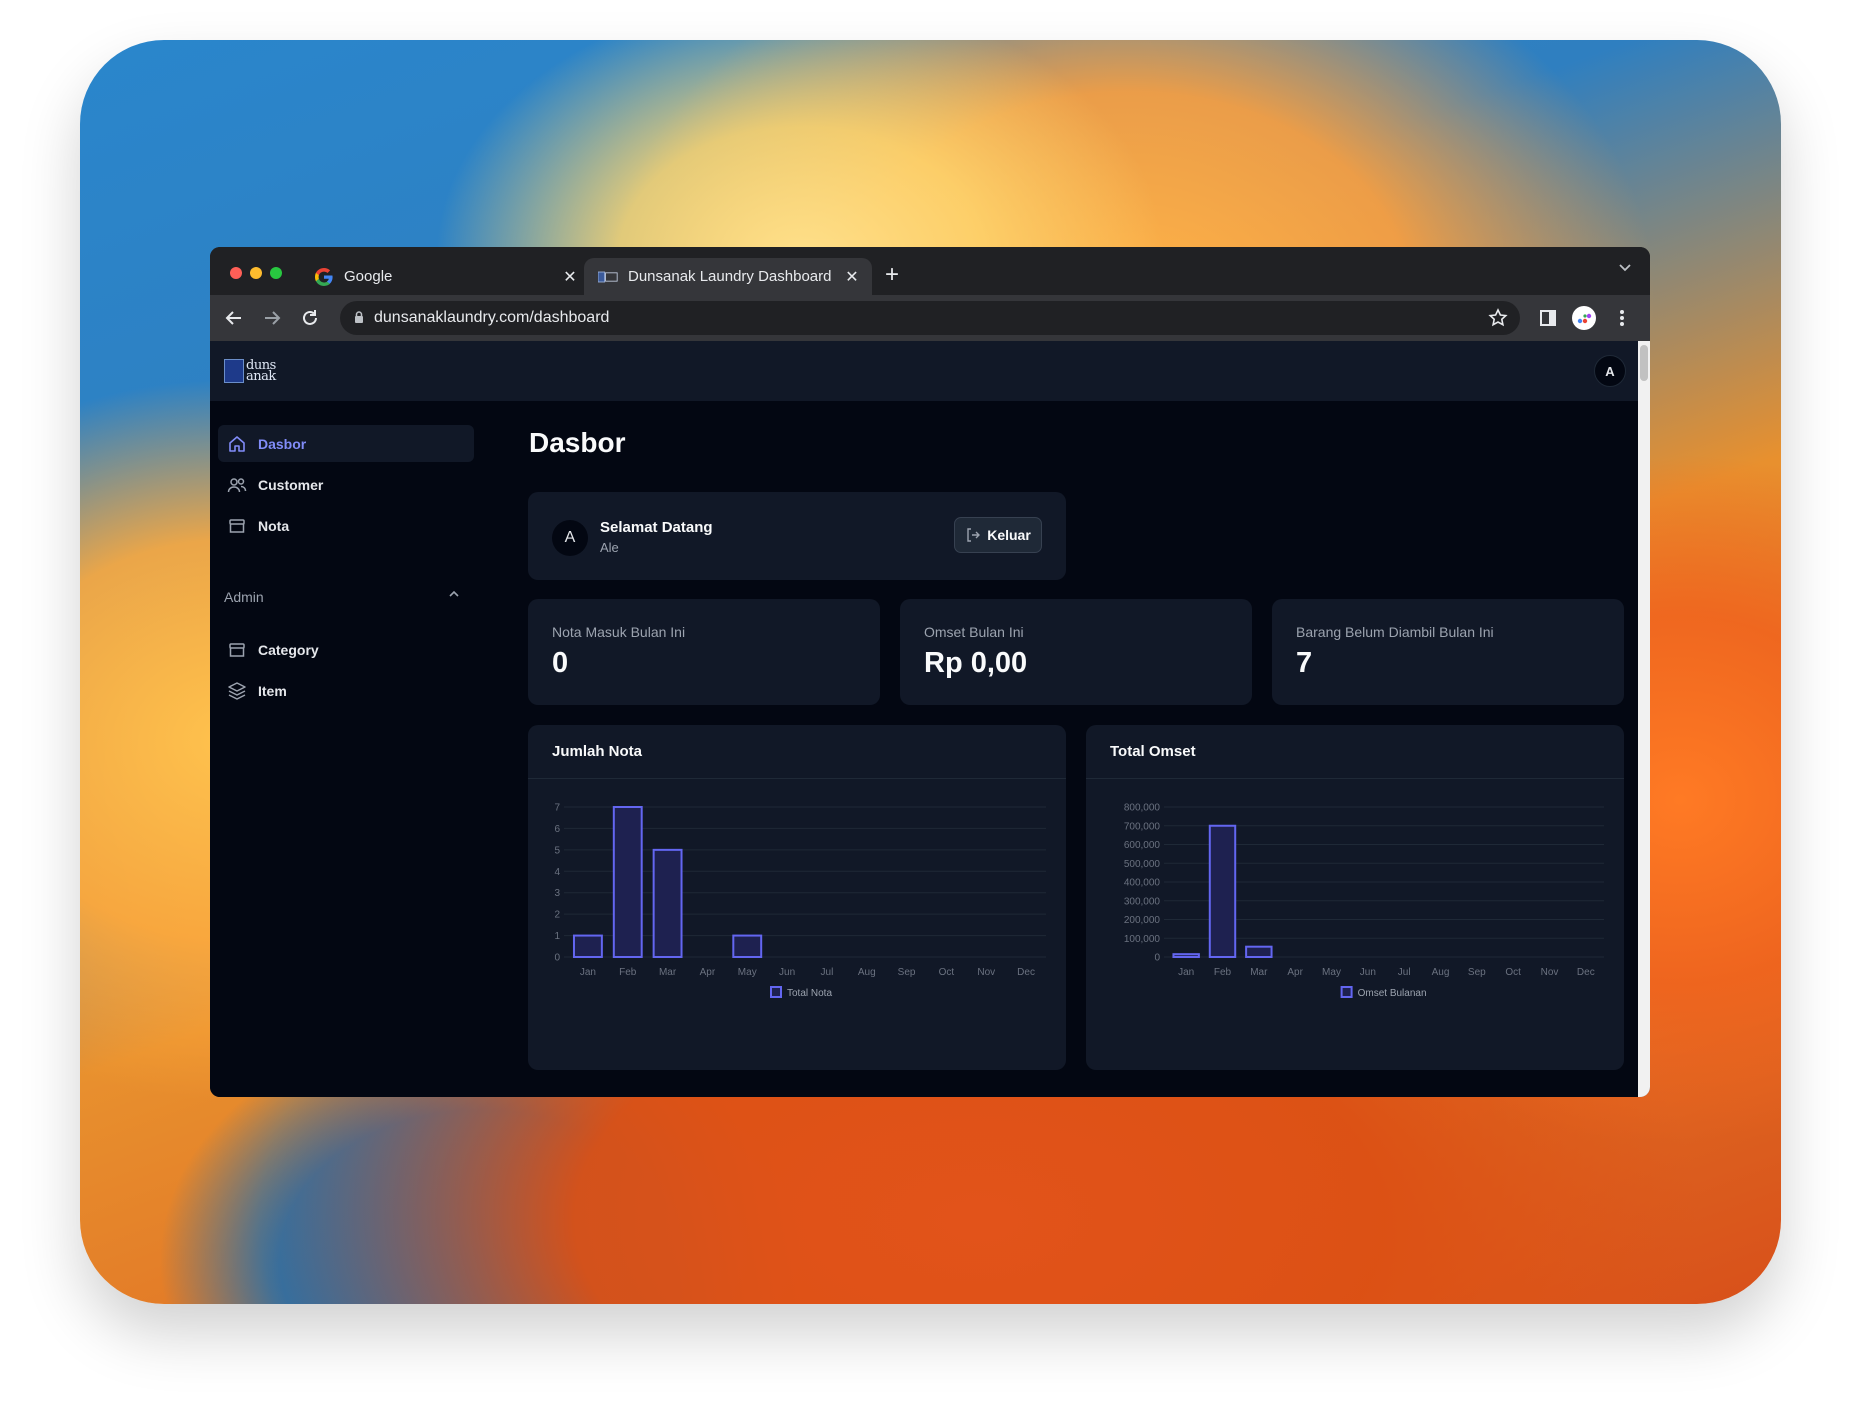  Describe the element at coordinates (609, 547) in the screenshot. I see `user-name: Ale` at that location.